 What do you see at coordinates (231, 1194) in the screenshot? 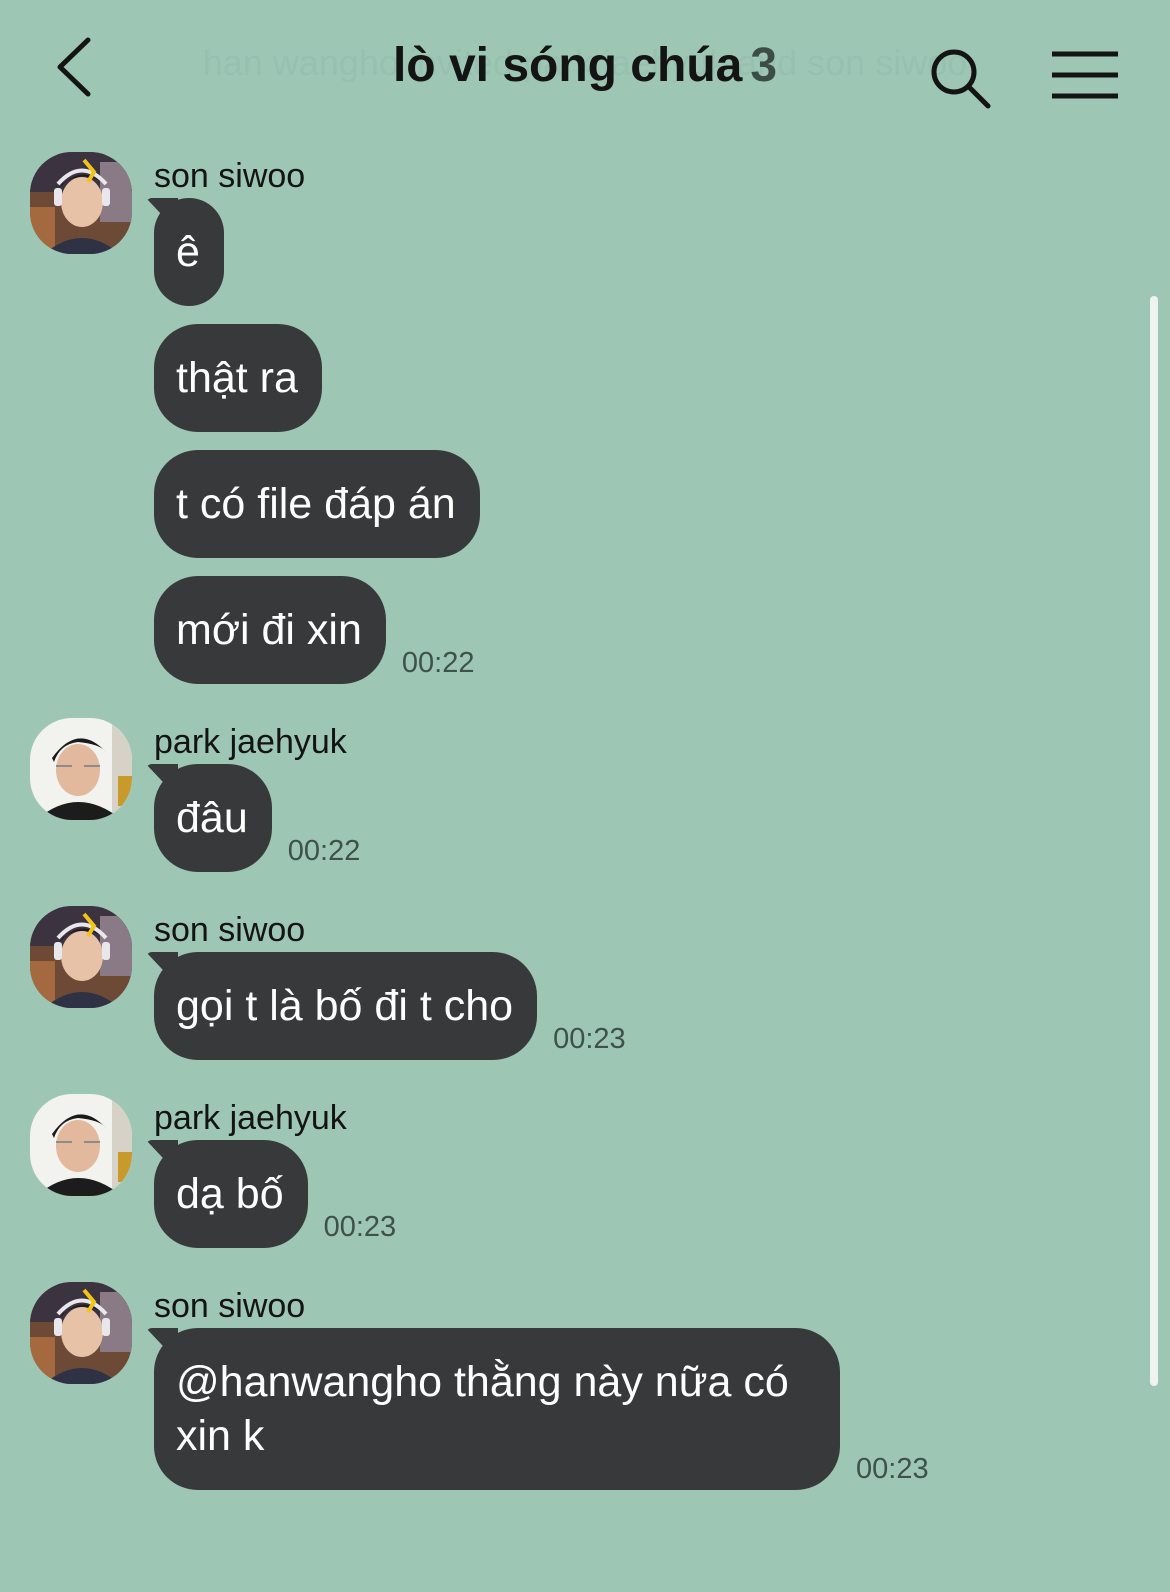
I see `message-bubble: dạ bố` at bounding box center [231, 1194].